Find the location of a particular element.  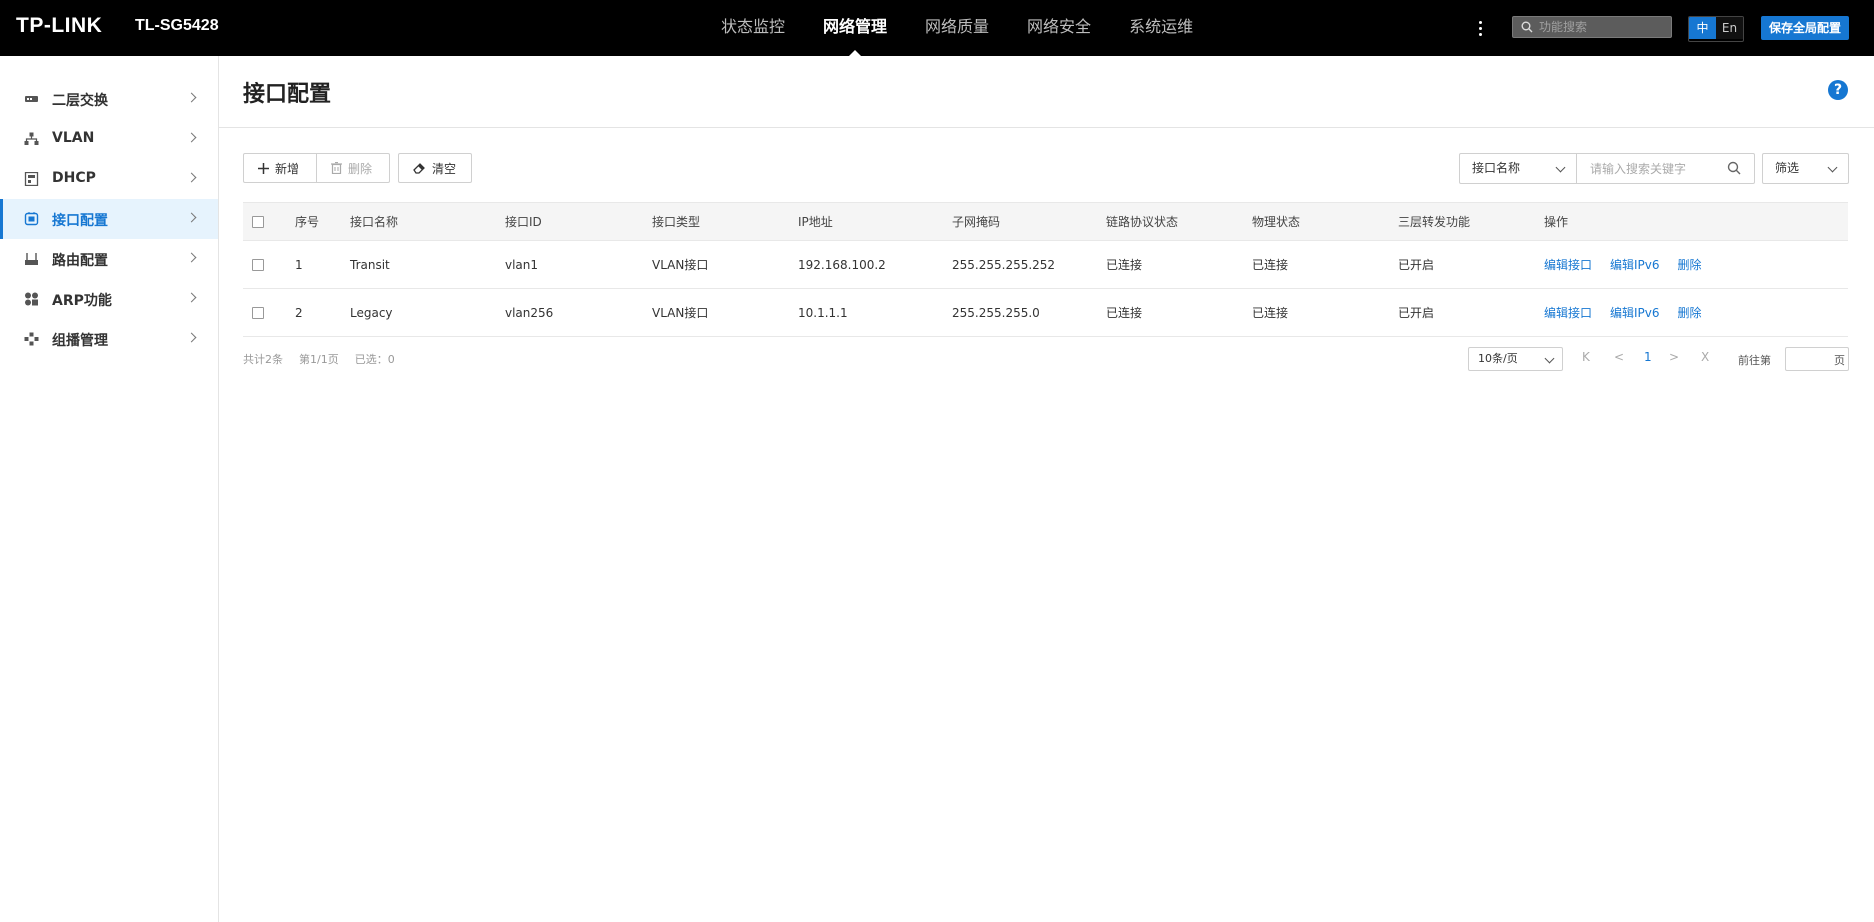

search-field-value: 接口名称 is located at coordinates (1496, 168).